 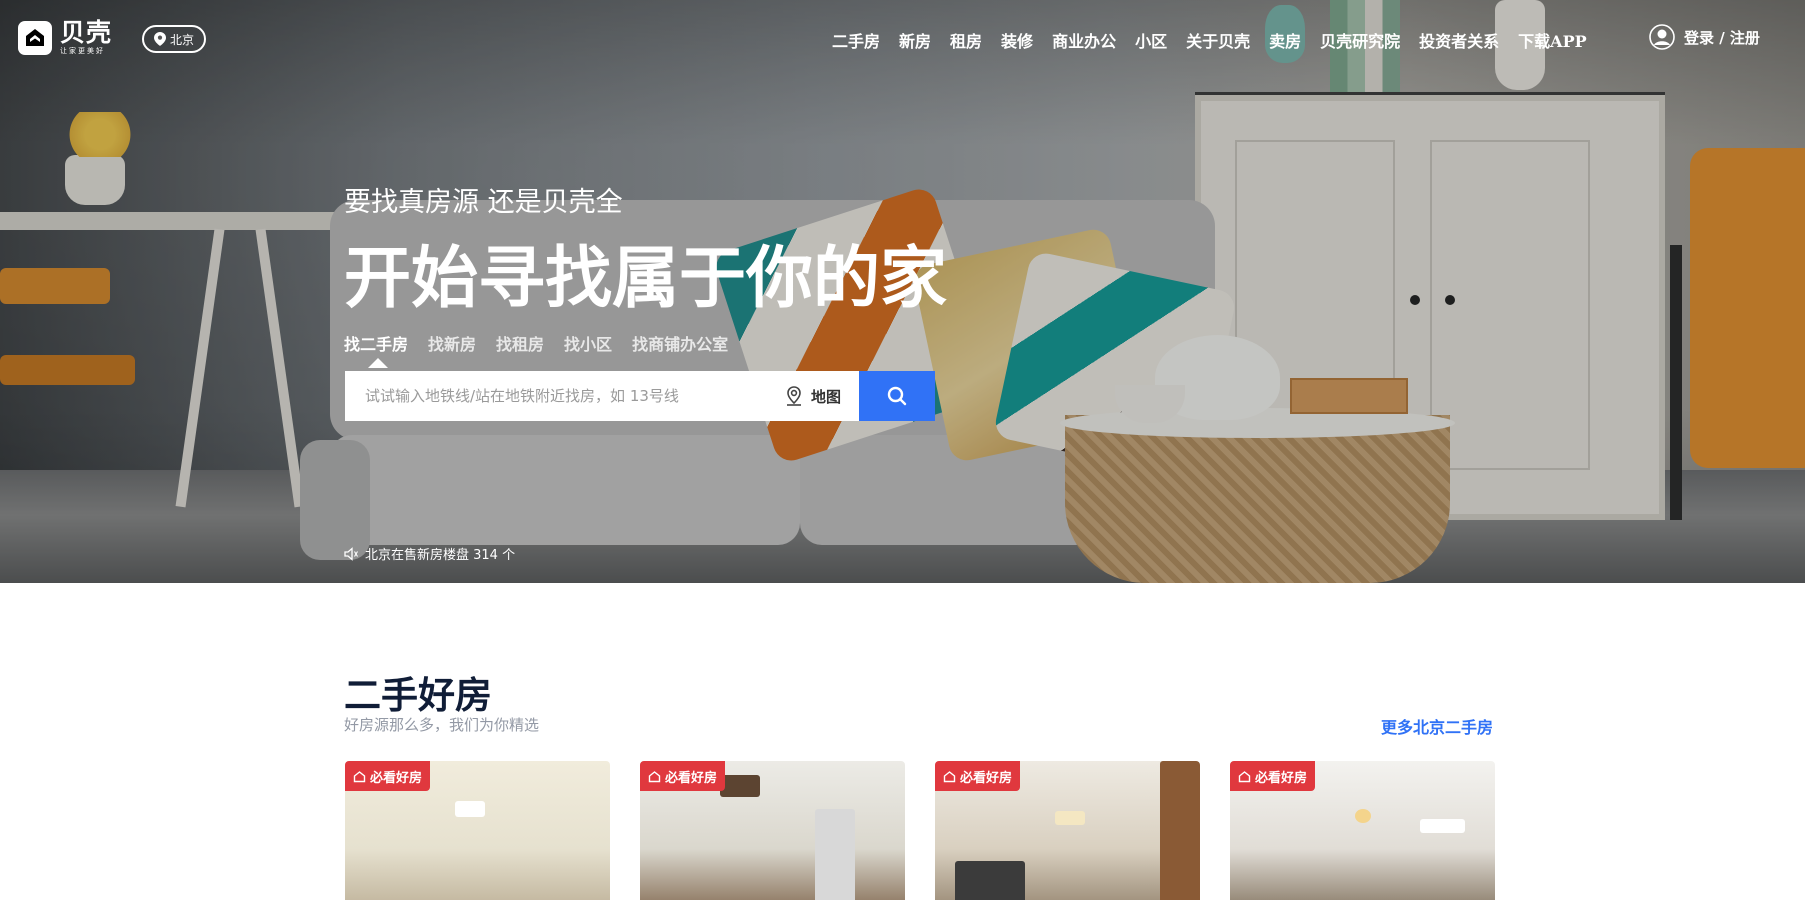 What do you see at coordinates (82, 51) in the screenshot?
I see `logo-tagline: 让家更美好` at bounding box center [82, 51].